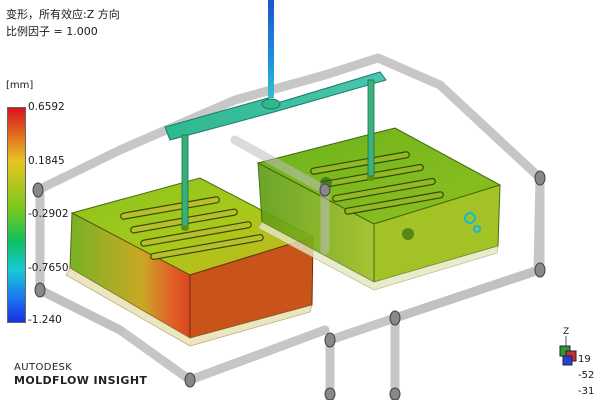 This screenshot has height=404, width=600. What do you see at coordinates (586, 391) in the screenshot?
I see `triad-readout: -31` at bounding box center [586, 391].